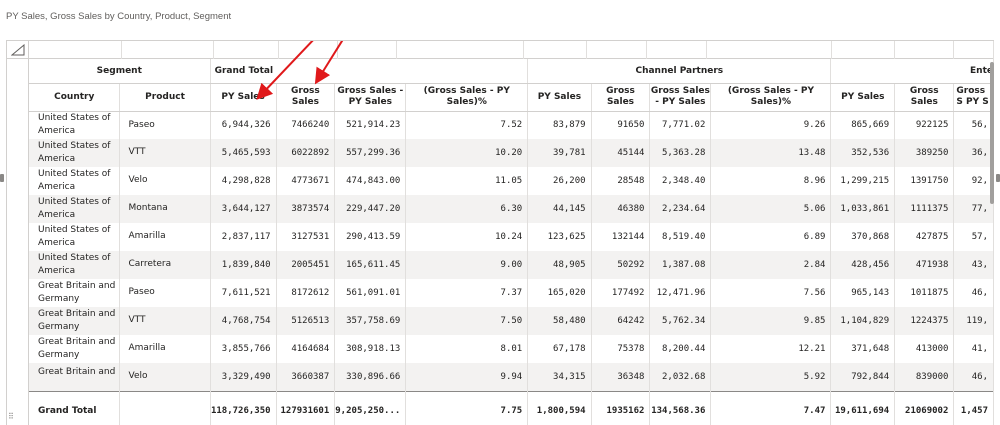  Describe the element at coordinates (924, 265) in the screenshot. I see `gross-sales-cell: 471938` at that location.